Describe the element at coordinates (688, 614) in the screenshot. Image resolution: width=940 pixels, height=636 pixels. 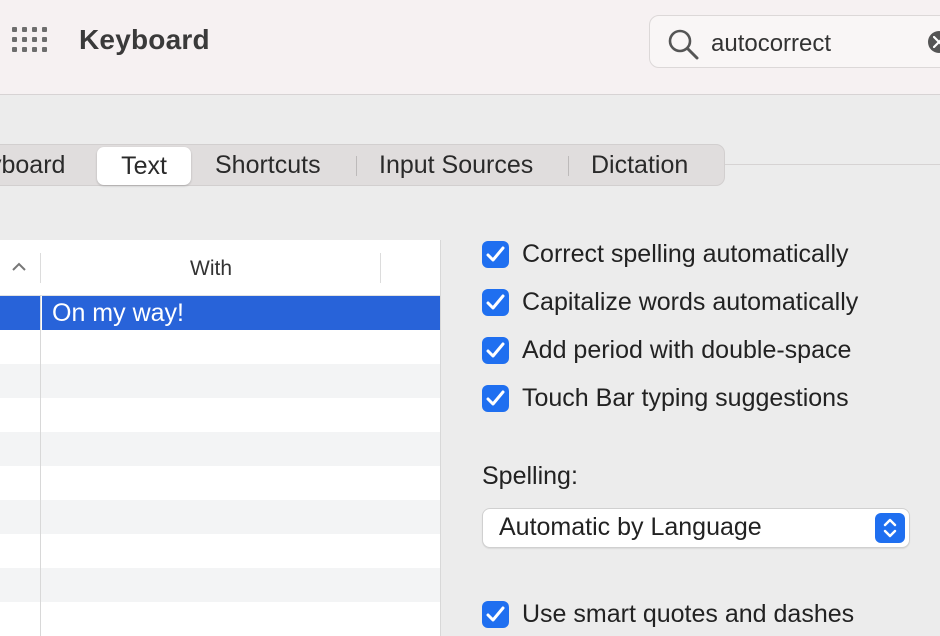
I see `option-label: Use smart quotes and dashes` at that location.